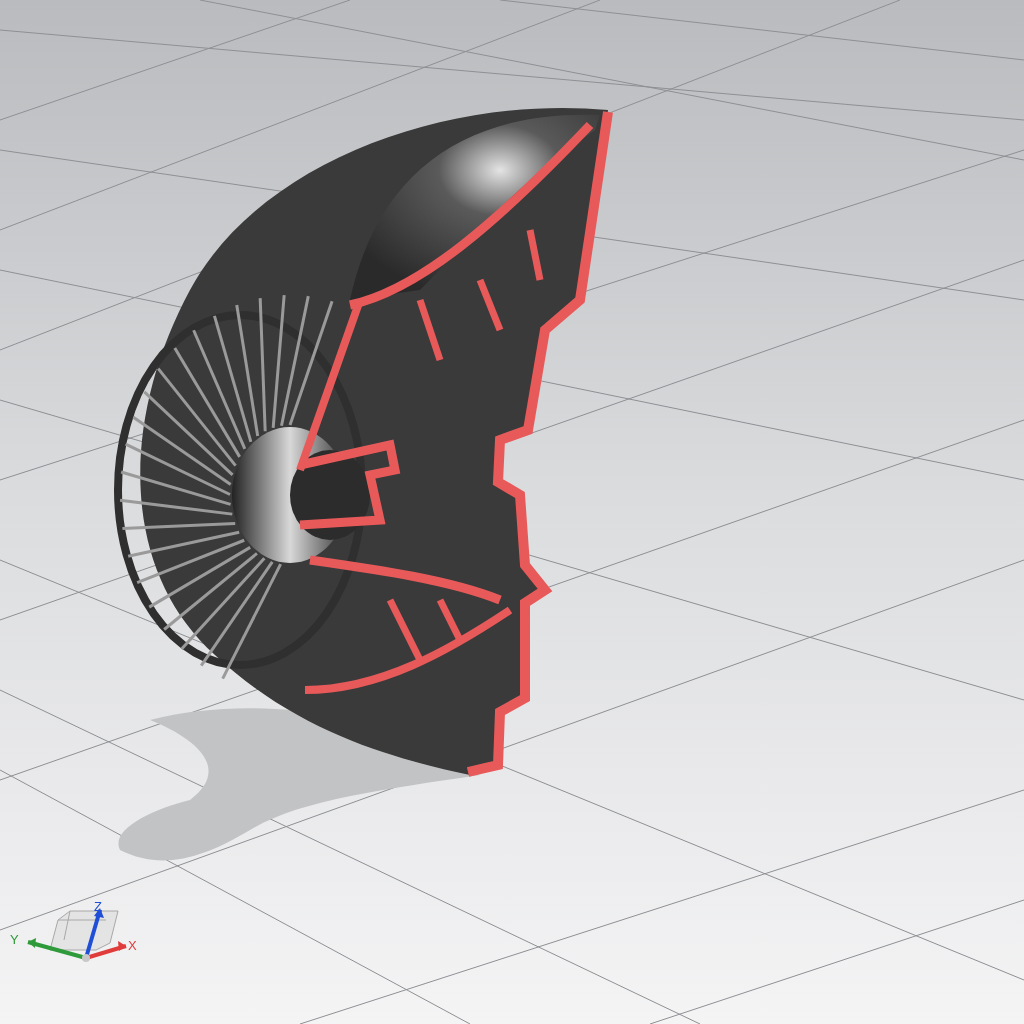 The image size is (1024, 1024). Describe the element at coordinates (86, 958) in the screenshot. I see `origin-dot-icon` at that location.